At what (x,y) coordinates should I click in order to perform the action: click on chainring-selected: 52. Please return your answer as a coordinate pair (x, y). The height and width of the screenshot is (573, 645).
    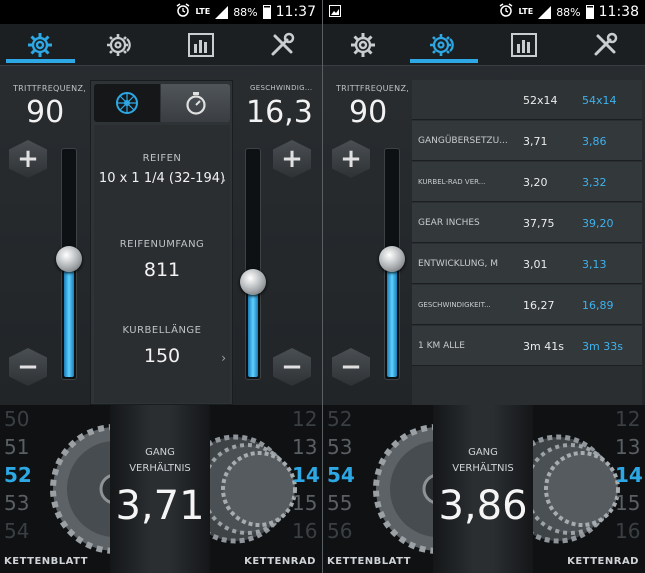
    Looking at the image, I should click on (18, 475).